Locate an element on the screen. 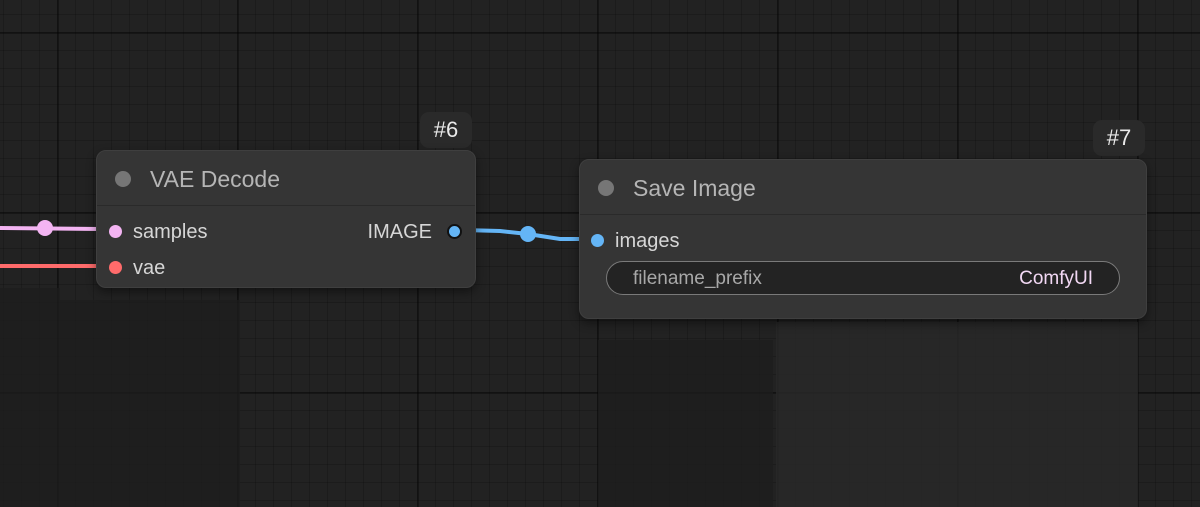 This screenshot has height=507, width=1200. filename-prefix-widget: filename_prefix ComfyUI is located at coordinates (863, 278).